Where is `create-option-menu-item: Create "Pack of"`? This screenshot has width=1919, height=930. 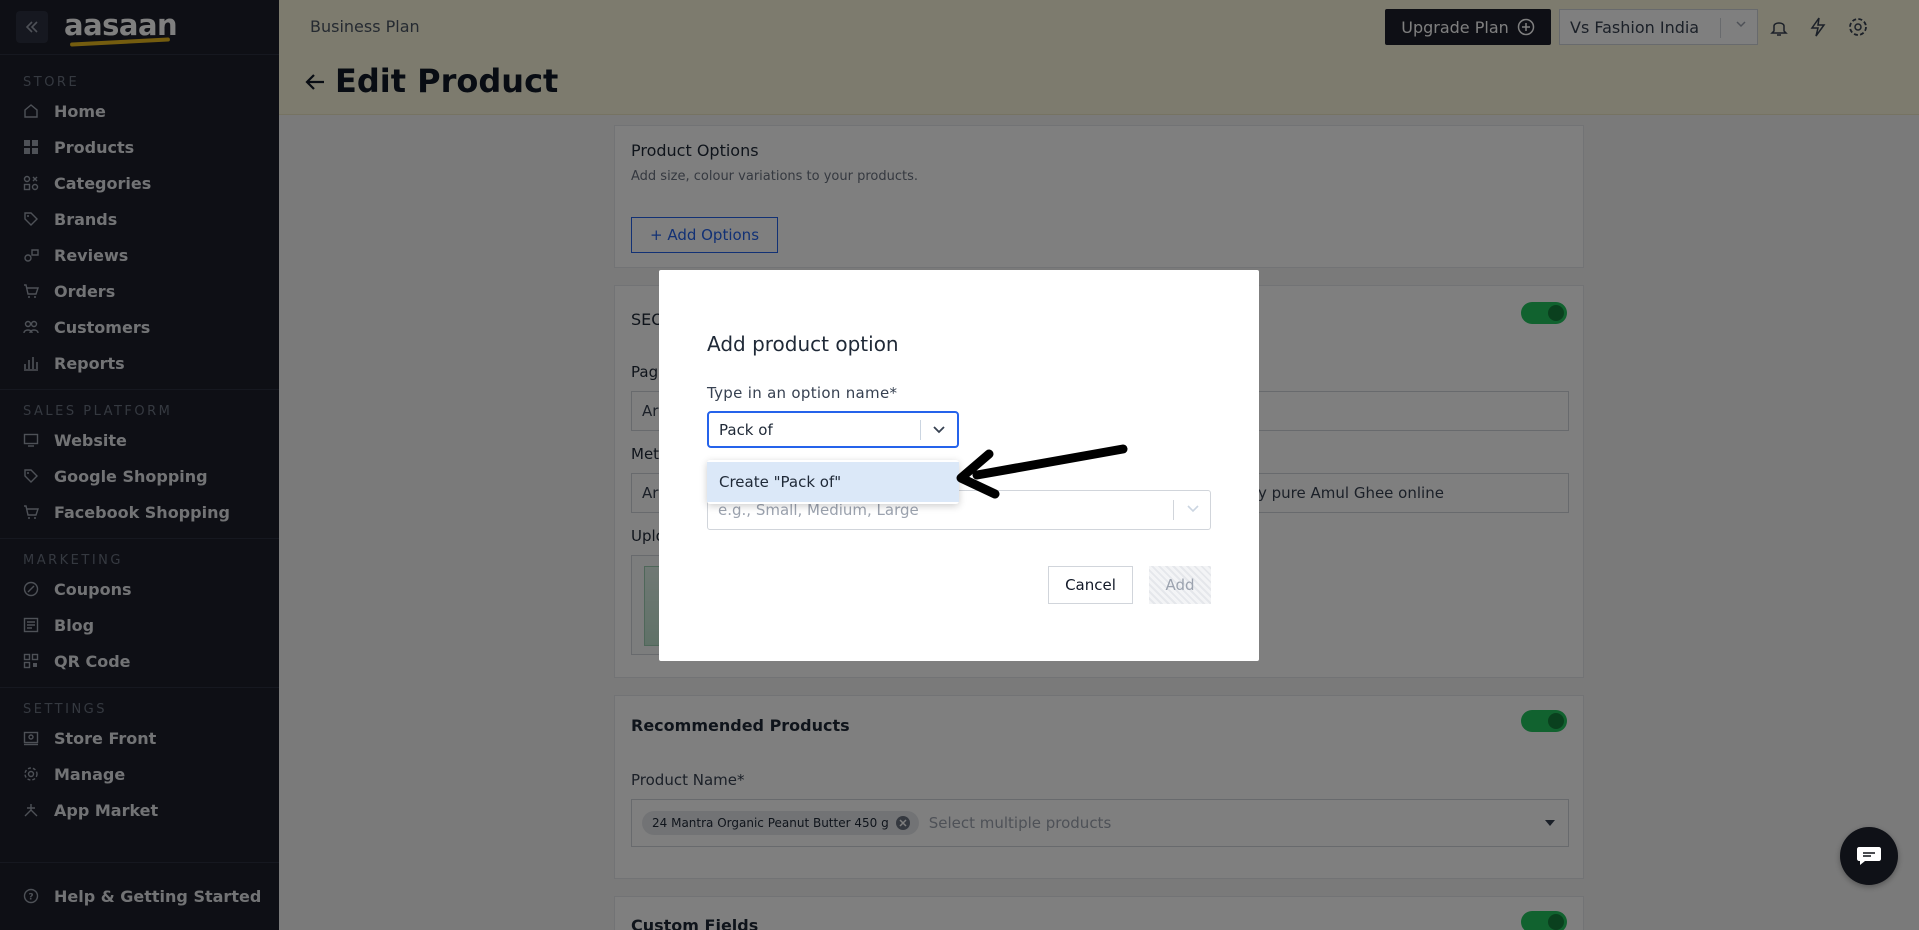
create-option-menu-item: Create "Pack of" is located at coordinates (833, 482).